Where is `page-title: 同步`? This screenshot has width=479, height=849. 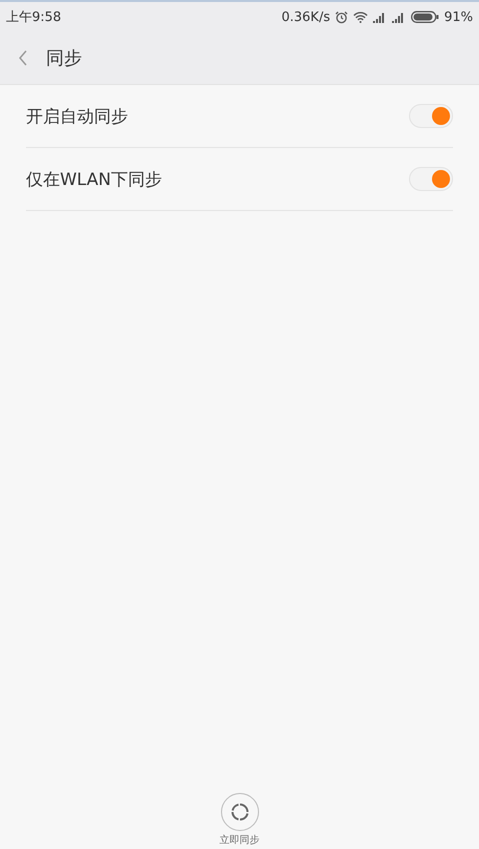 page-title: 同步 is located at coordinates (64, 58).